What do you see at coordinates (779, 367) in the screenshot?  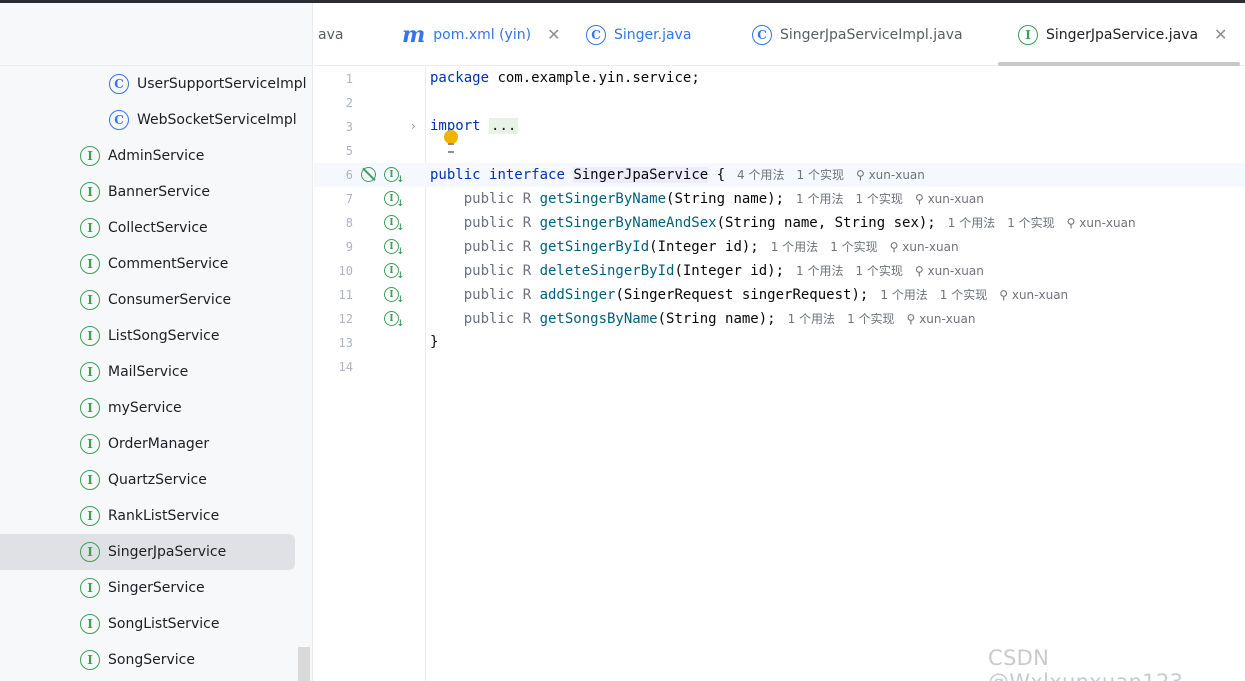 I see `code-line: 14` at bounding box center [779, 367].